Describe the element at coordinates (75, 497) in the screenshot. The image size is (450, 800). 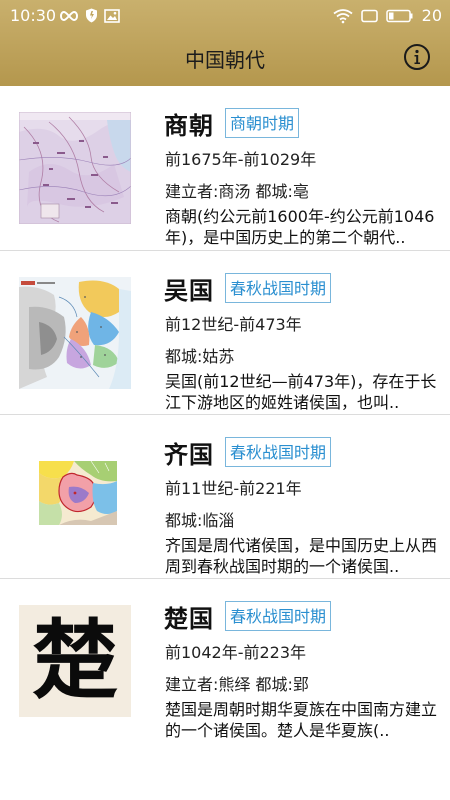
I see `territory-map-thumbnail` at that location.